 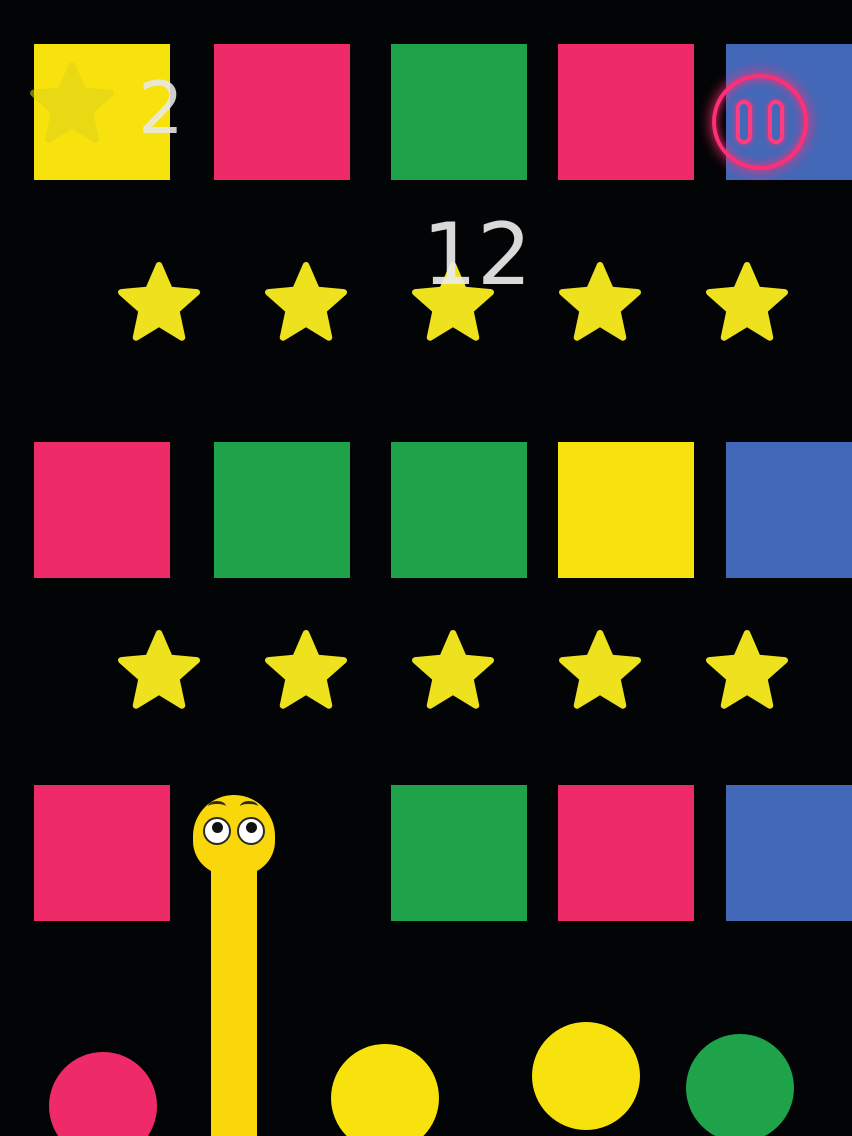 I want to click on eyebrow-left, so click(x=217, y=806).